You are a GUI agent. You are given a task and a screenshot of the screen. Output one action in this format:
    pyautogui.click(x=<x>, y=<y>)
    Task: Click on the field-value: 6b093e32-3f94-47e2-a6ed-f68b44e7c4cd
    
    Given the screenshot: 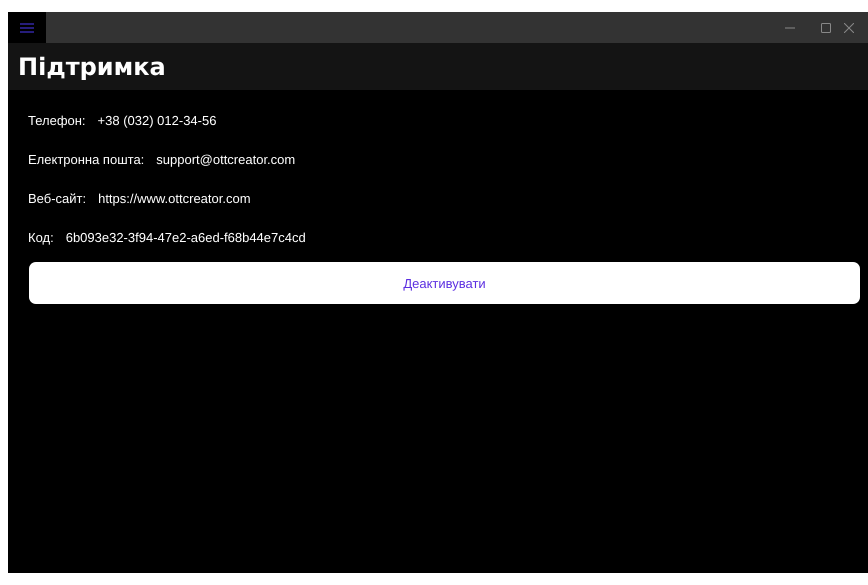 What is the action you would take?
    pyautogui.click(x=186, y=237)
    